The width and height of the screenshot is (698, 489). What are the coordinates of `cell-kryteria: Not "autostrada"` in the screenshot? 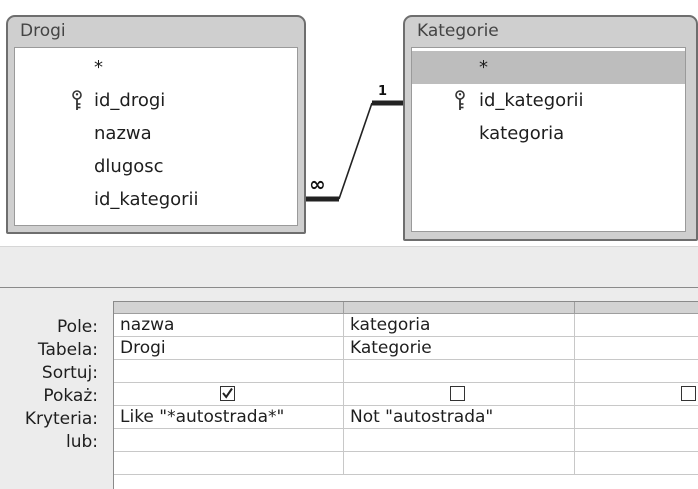 It's located at (459, 417).